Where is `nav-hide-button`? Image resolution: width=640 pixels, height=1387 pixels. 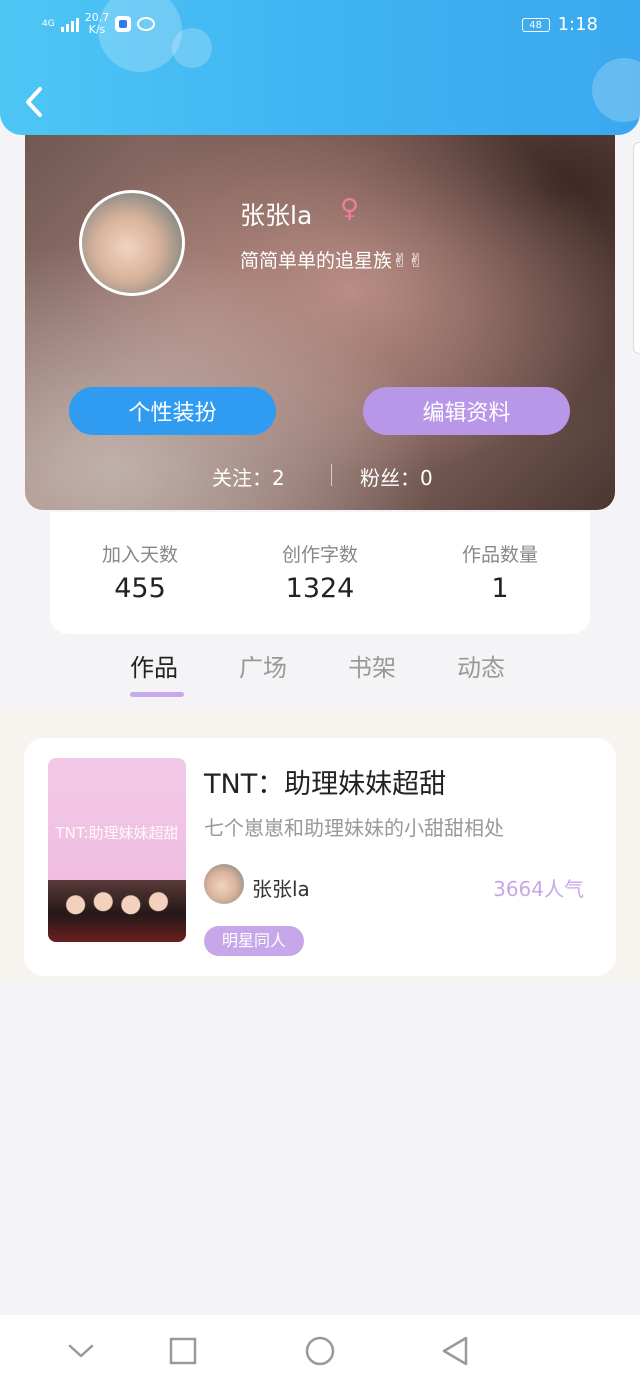
nav-hide-button is located at coordinates (81, 1351).